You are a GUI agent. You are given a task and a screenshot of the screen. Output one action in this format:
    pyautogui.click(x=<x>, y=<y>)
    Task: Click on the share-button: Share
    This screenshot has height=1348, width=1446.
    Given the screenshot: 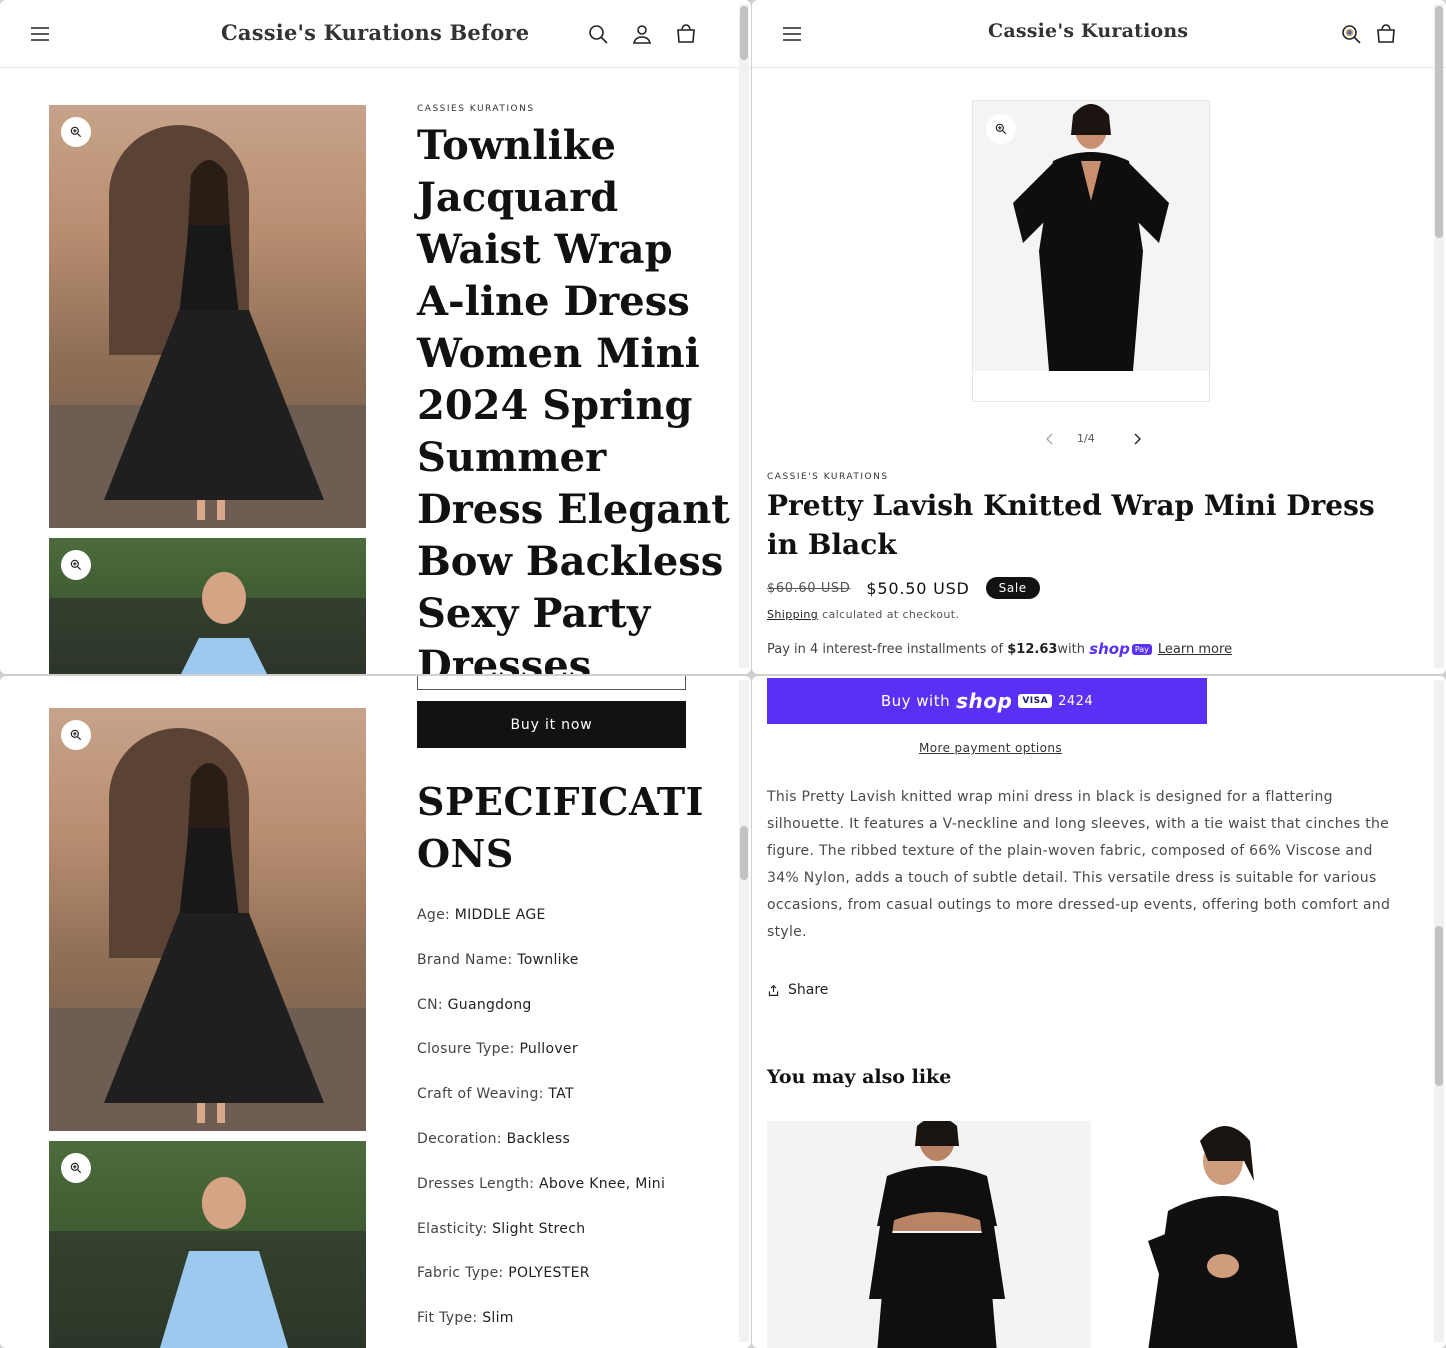 What is the action you would take?
    pyautogui.click(x=797, y=990)
    